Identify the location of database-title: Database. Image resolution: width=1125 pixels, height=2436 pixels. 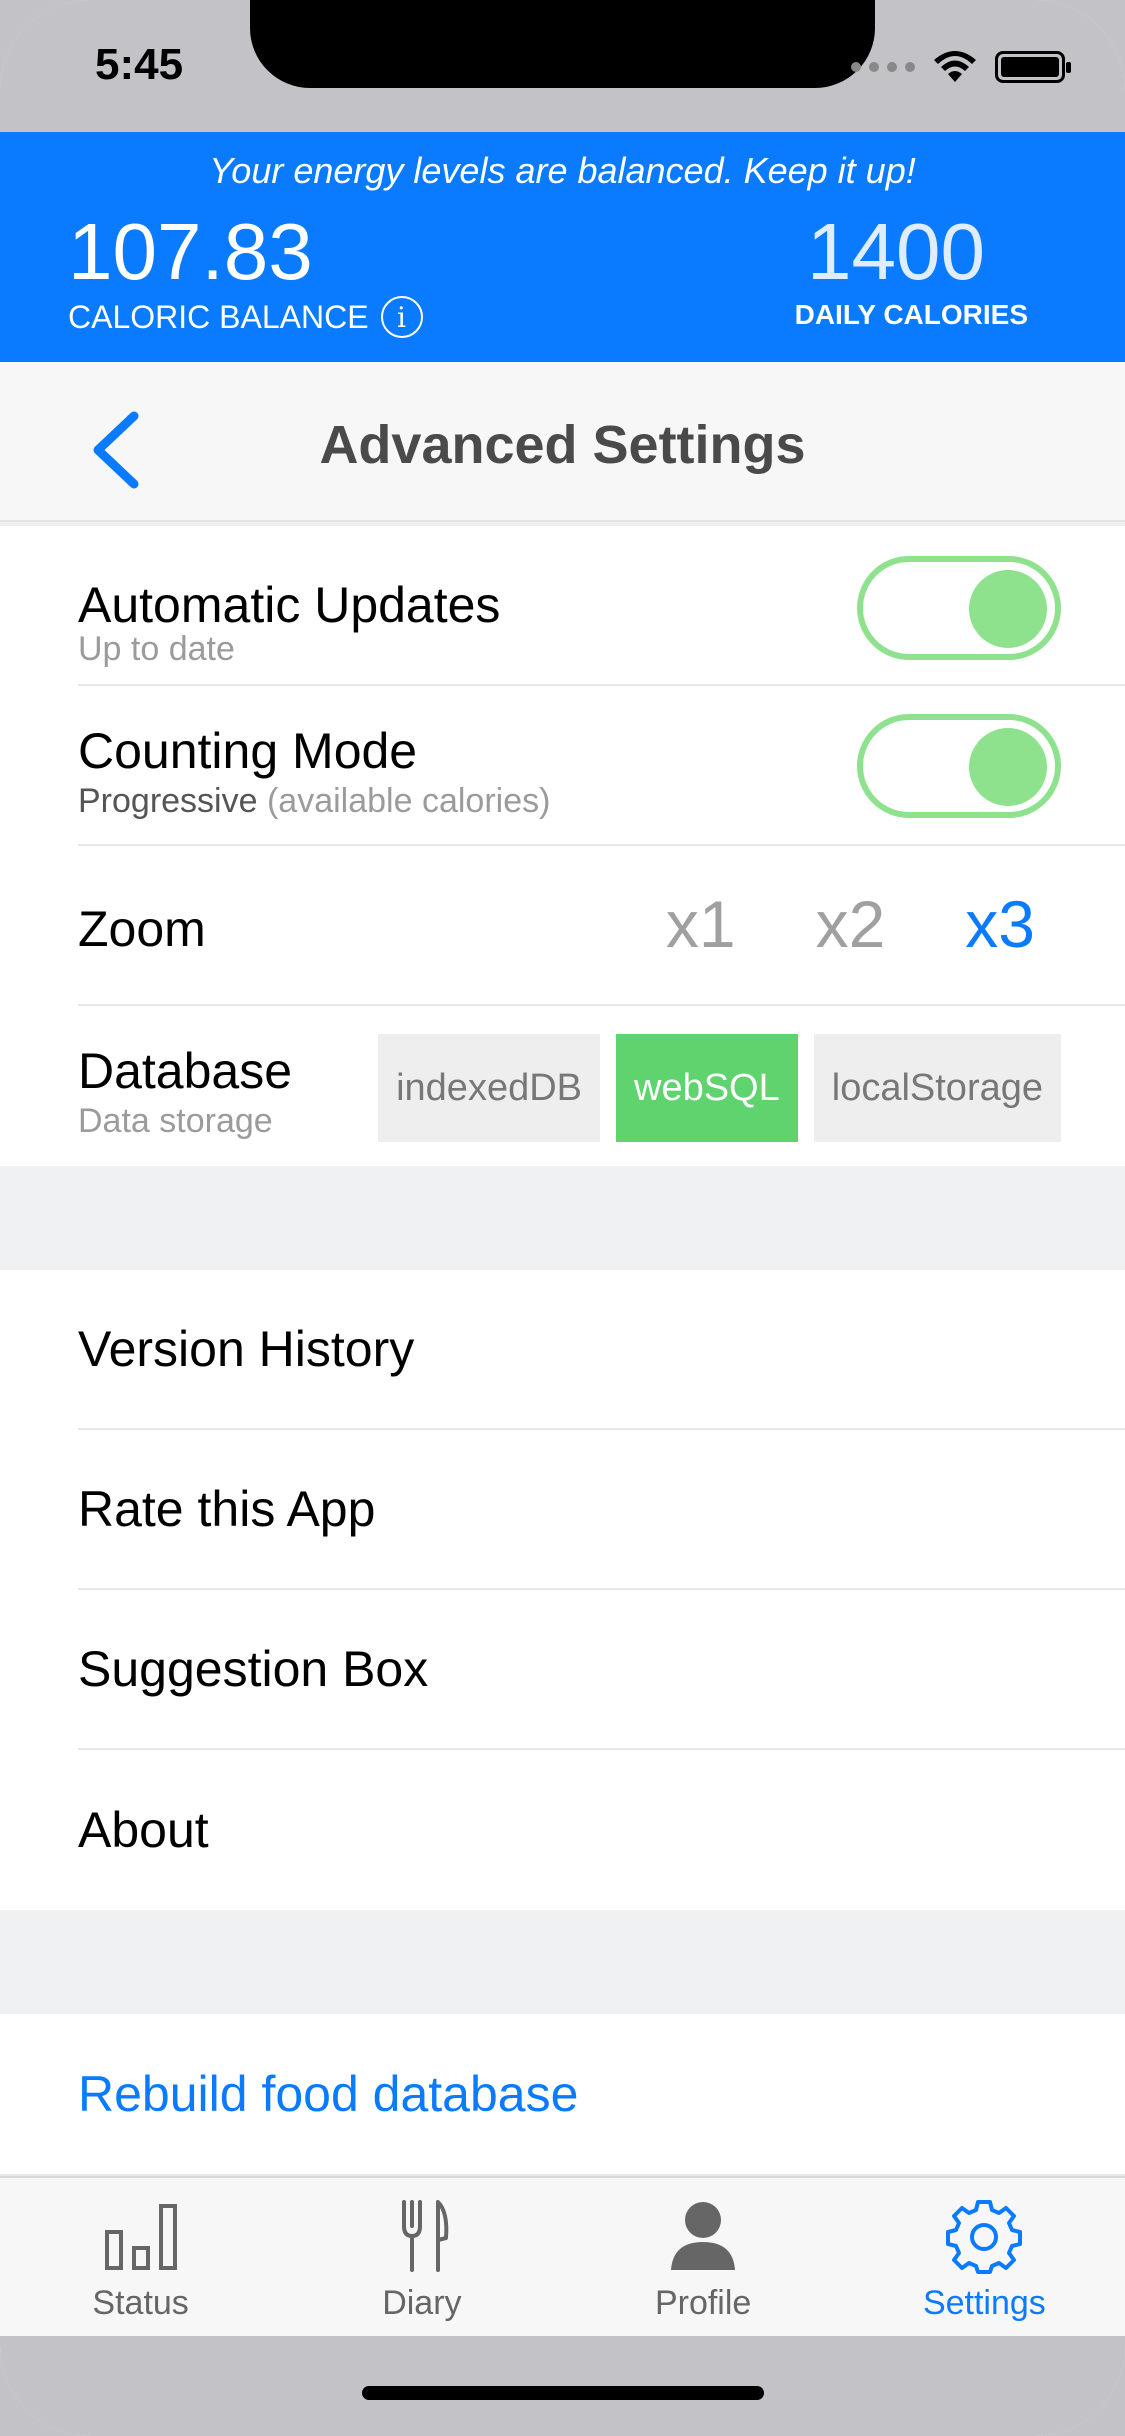
(185, 1071).